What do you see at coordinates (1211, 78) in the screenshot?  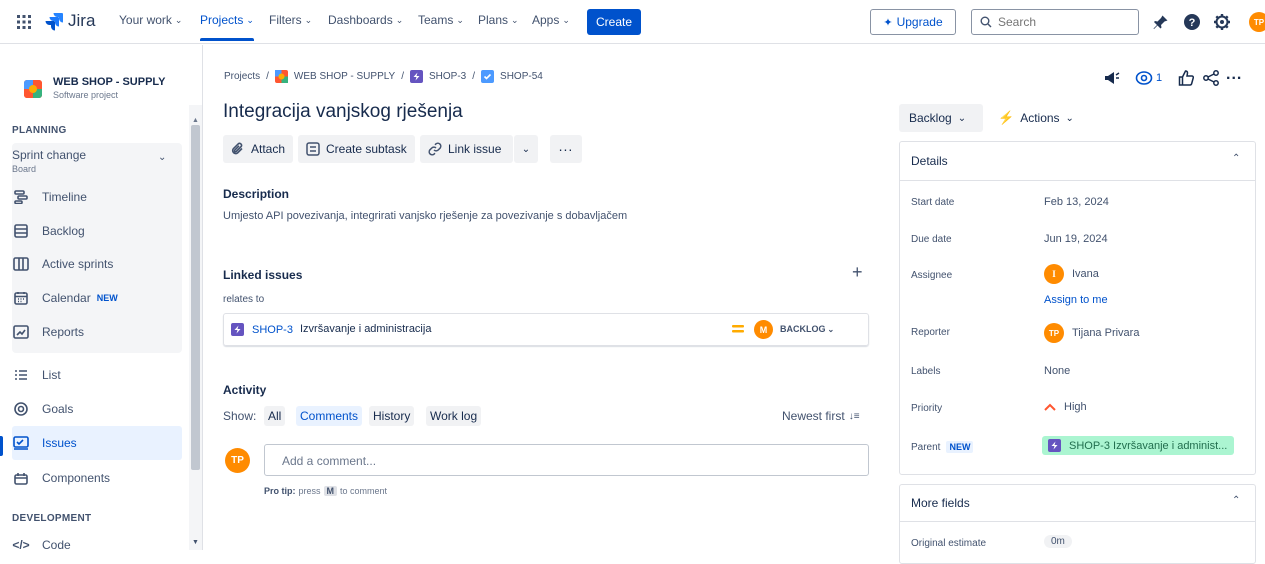 I see `share-icon` at bounding box center [1211, 78].